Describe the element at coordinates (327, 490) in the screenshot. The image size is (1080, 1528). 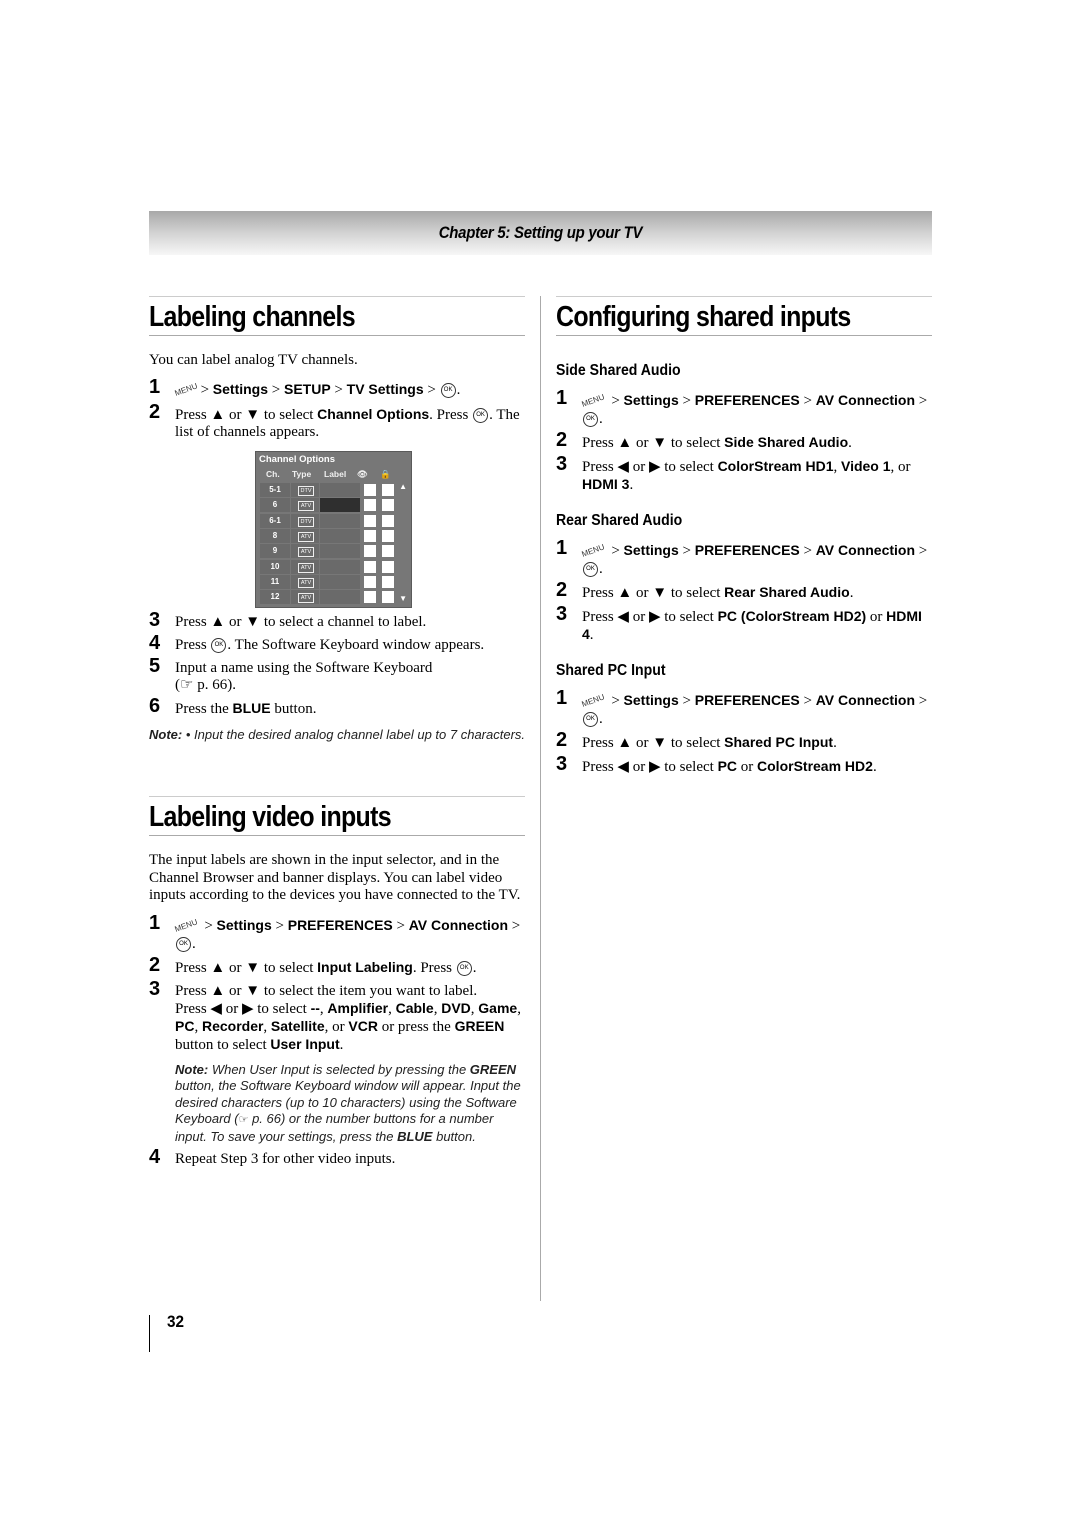
I see `channel-row: 5-1 DTV` at that location.